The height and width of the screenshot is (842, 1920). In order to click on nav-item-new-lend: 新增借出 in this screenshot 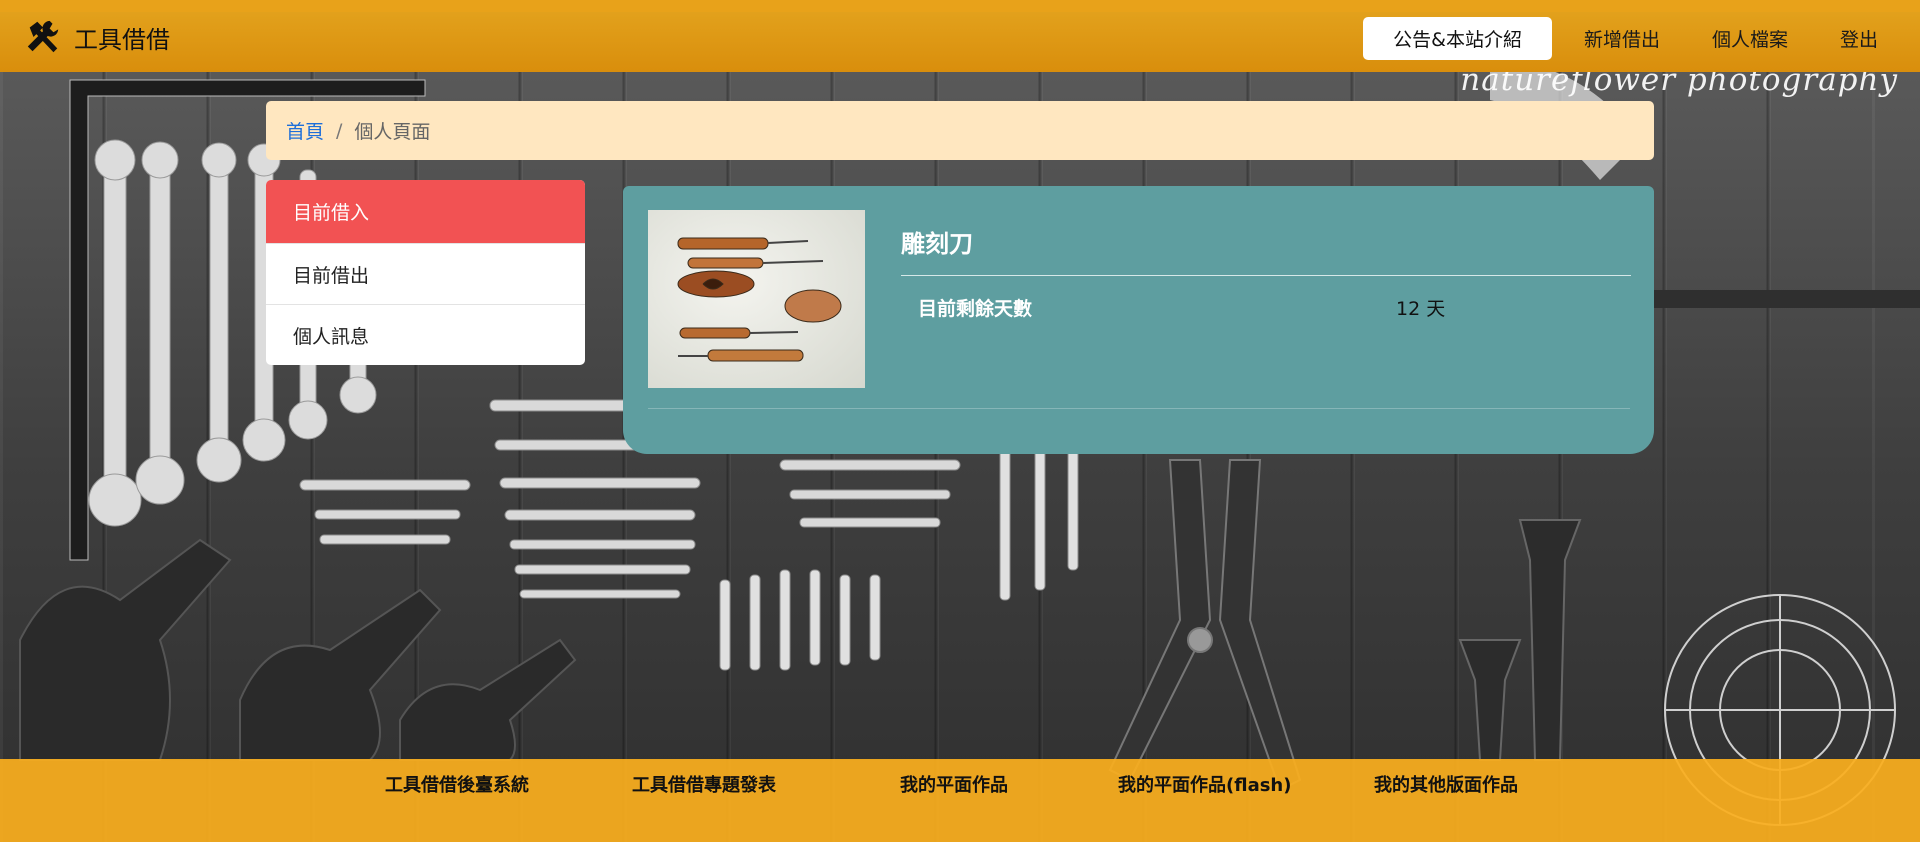, I will do `click(1622, 38)`.